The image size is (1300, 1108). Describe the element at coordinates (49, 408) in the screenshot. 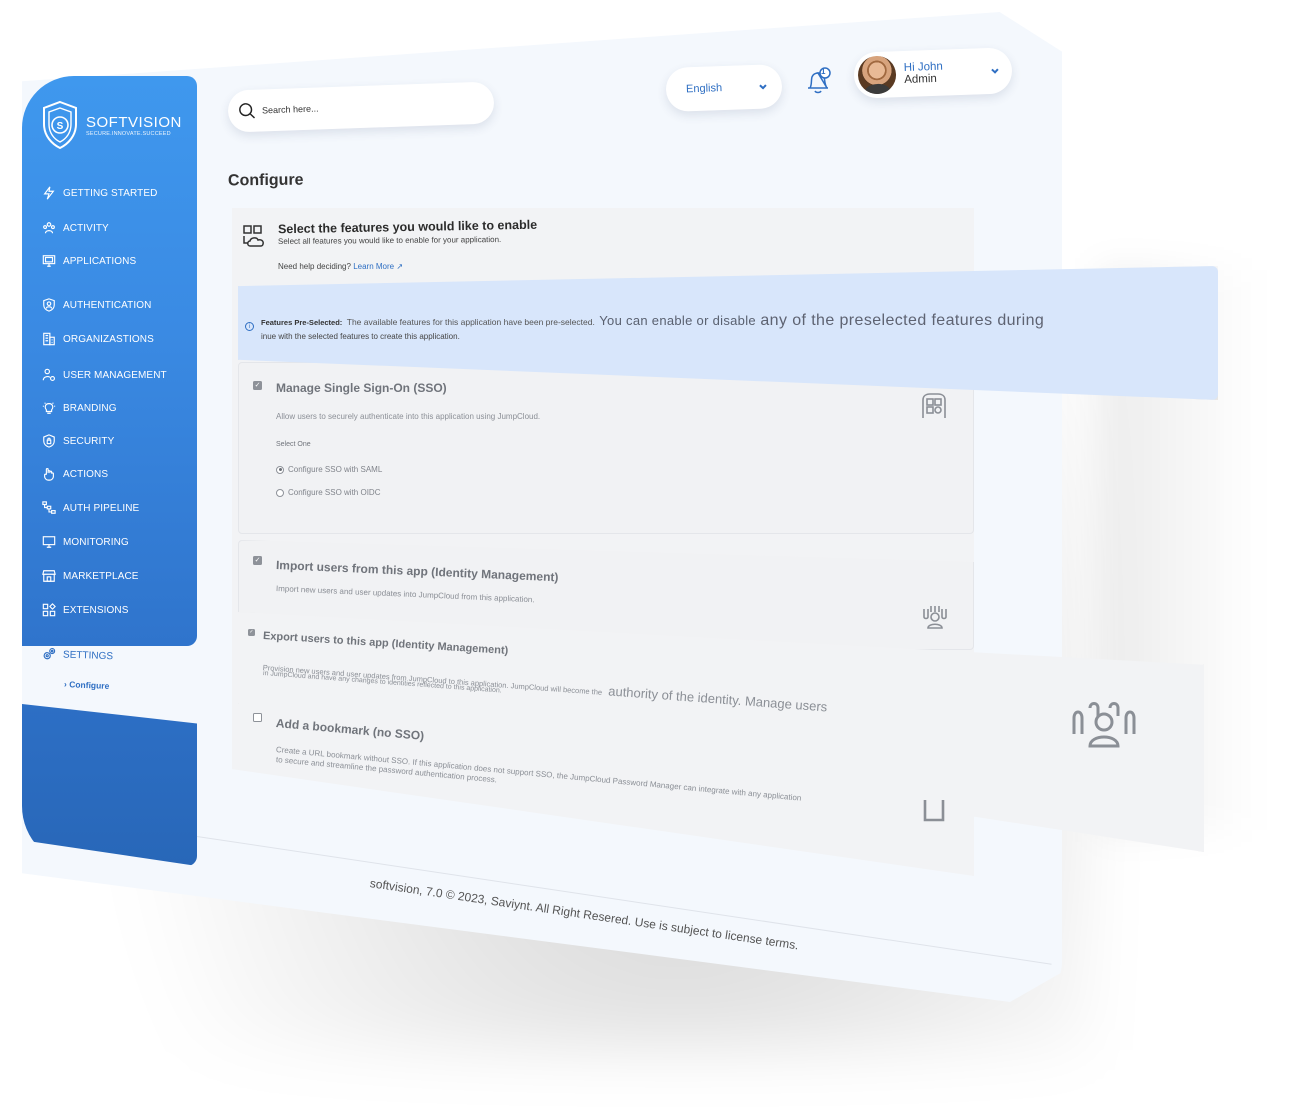

I see `lightbulb-icon` at that location.